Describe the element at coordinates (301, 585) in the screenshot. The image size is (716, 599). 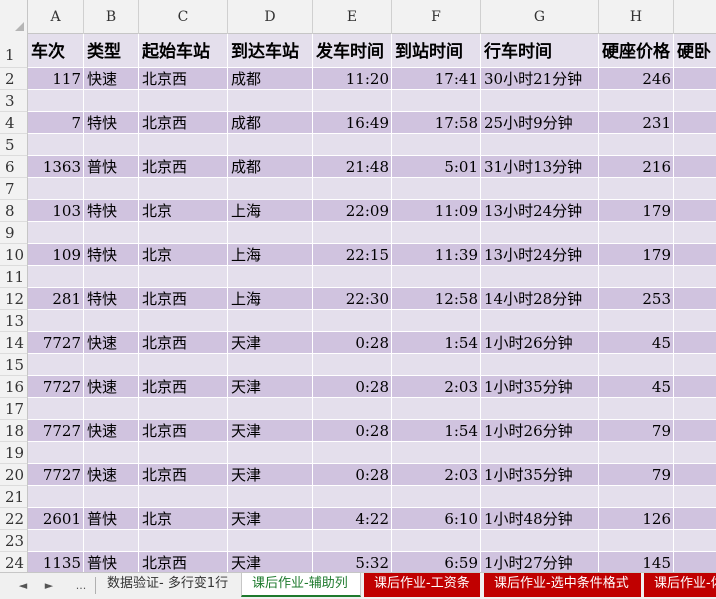
I see `sheet-tab-2: 课后作业-辅助列` at that location.